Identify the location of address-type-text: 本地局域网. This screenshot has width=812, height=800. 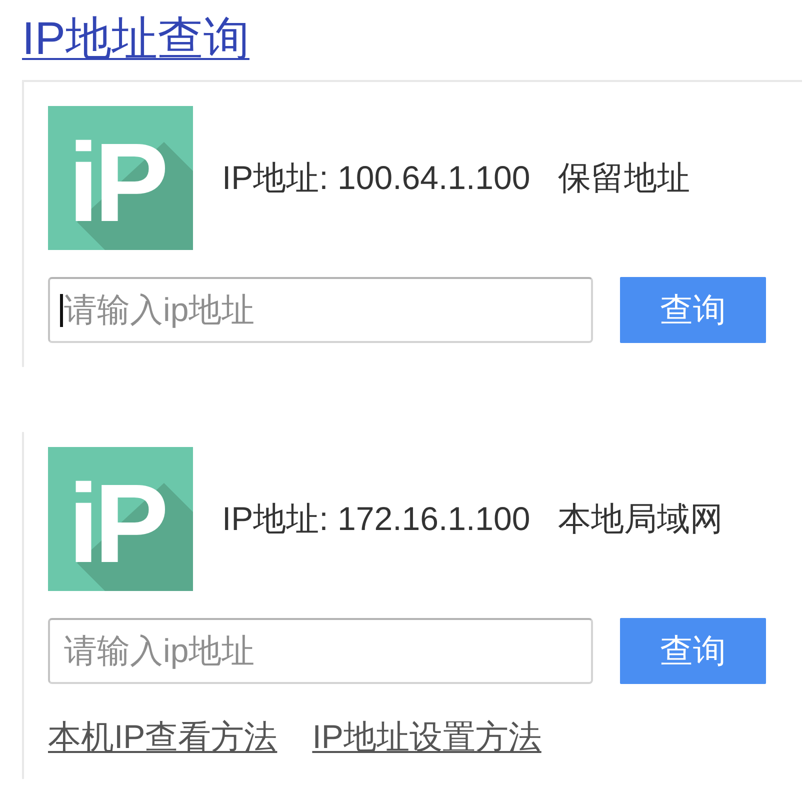
(641, 519).